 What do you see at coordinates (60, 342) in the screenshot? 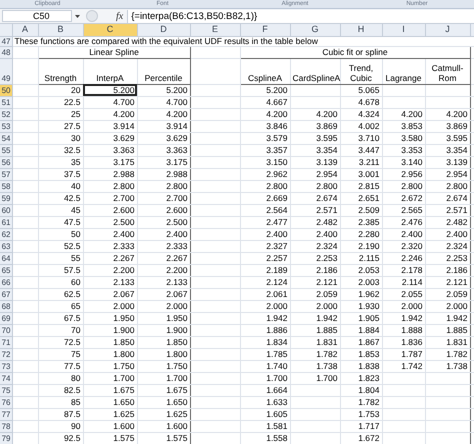
I see `table-cell: 72.5` at bounding box center [60, 342].